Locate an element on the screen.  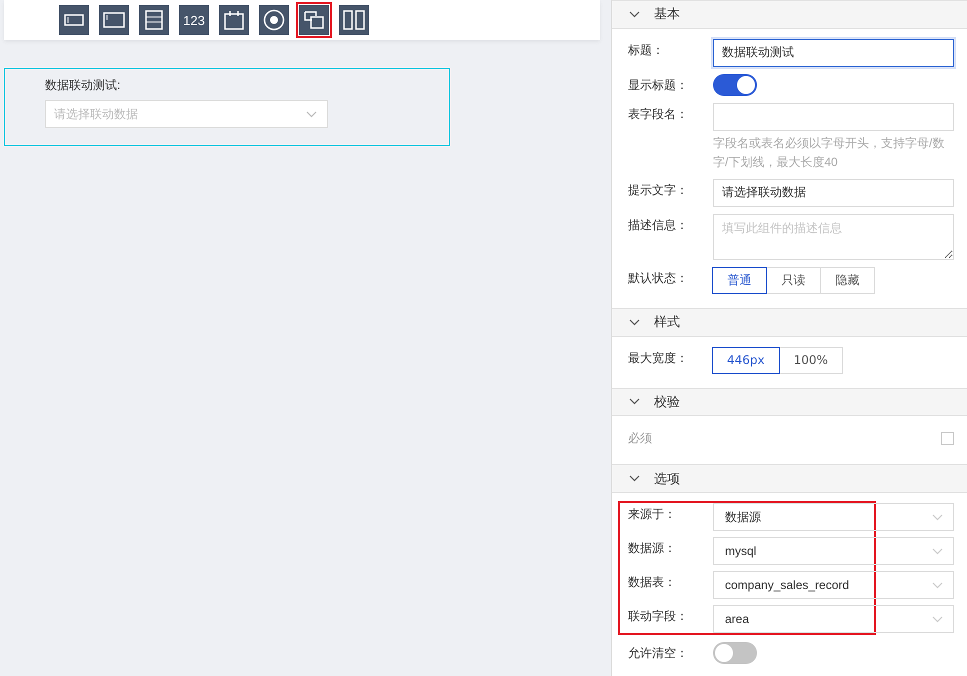
field-label: 数据表： is located at coordinates (652, 582).